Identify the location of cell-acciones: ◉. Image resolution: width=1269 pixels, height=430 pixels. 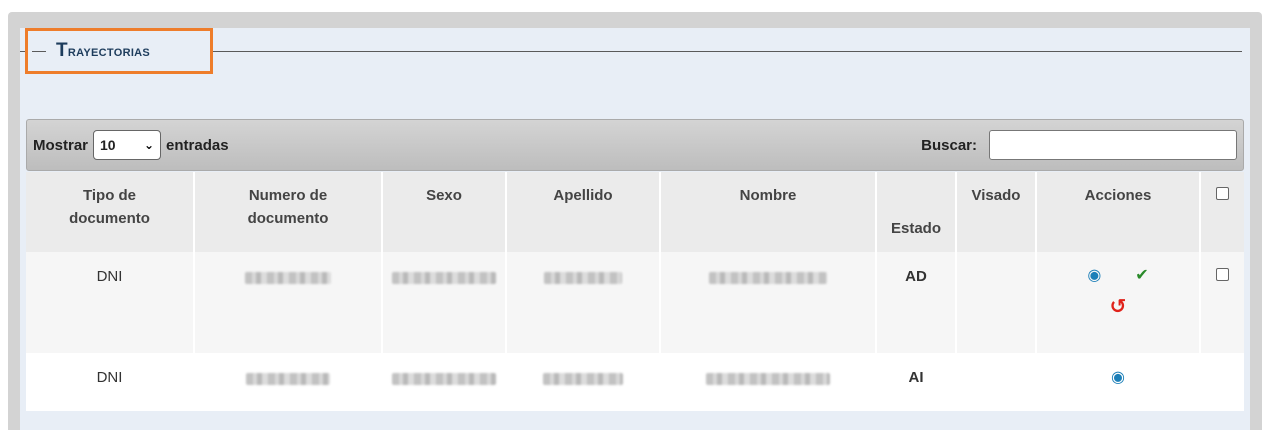
(1118, 382).